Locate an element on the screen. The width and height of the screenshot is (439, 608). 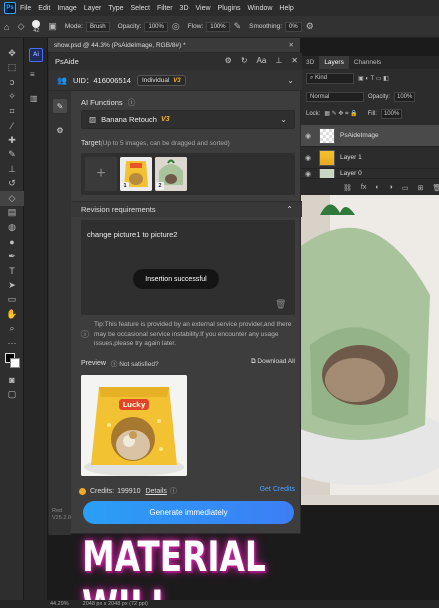
panel-libraries-icon: ▥ is located at coordinates (34, 98).